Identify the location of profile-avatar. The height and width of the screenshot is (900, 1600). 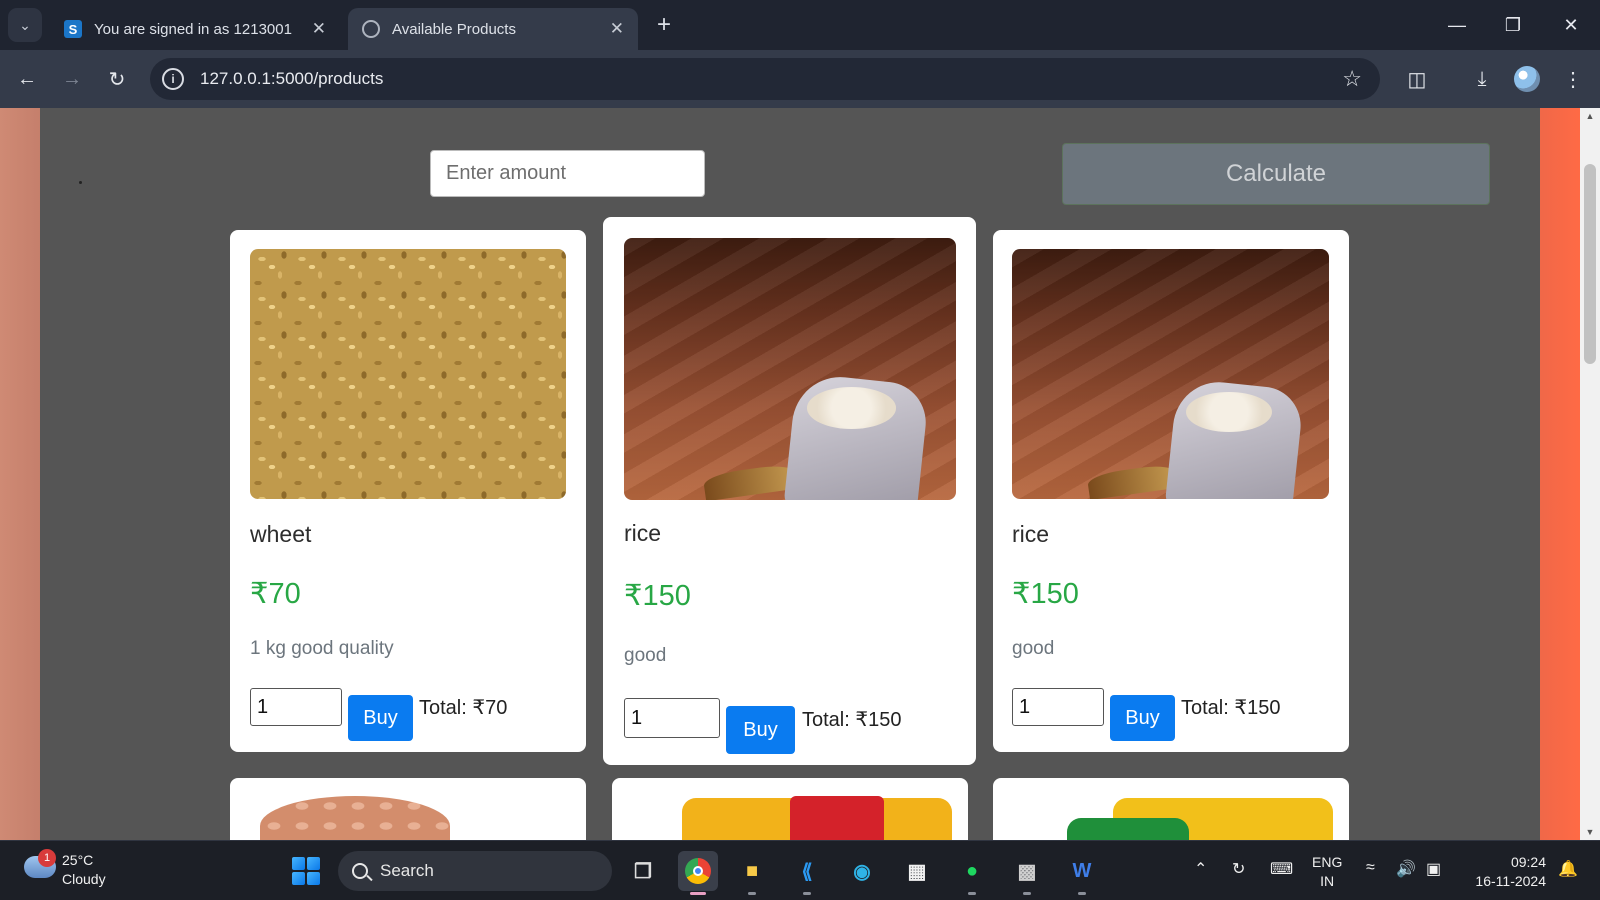
(1527, 79).